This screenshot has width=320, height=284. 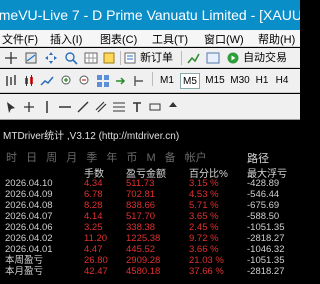 What do you see at coordinates (93, 249) in the screenshot?
I see `row-lots: 4.47` at bounding box center [93, 249].